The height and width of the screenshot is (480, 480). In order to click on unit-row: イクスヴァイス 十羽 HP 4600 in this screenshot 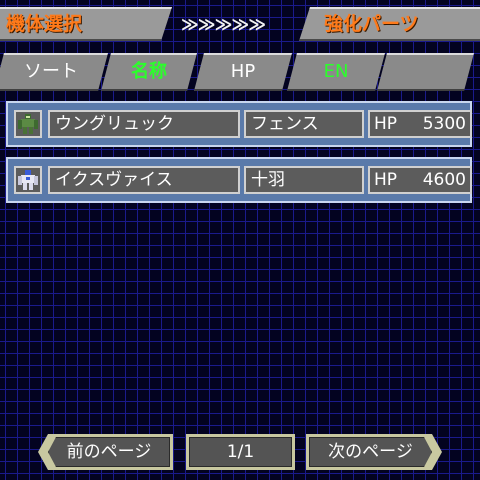, I will do `click(239, 180)`.